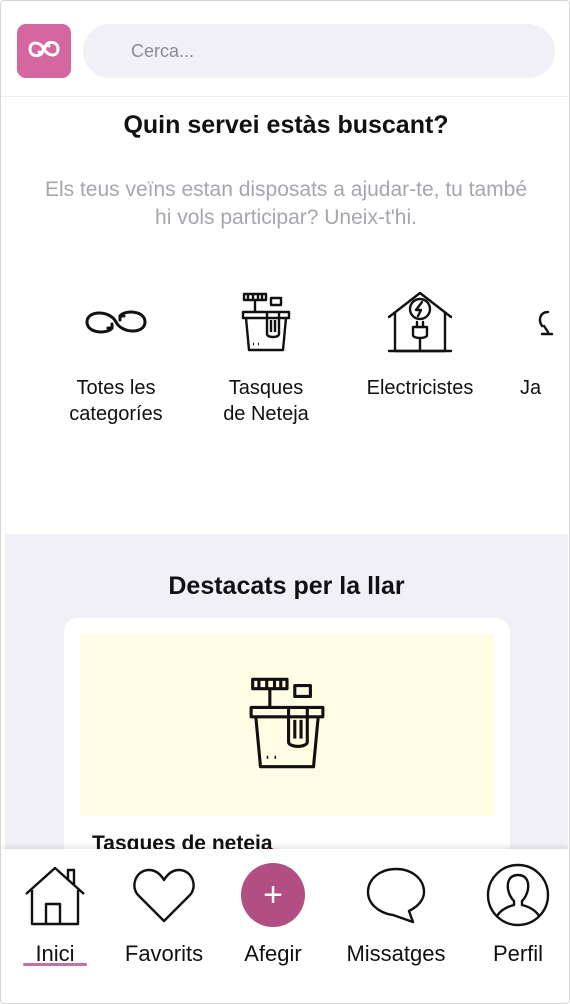 This screenshot has width=570, height=1004. Describe the element at coordinates (531, 388) in the screenshot. I see `category-label: Ja` at that location.